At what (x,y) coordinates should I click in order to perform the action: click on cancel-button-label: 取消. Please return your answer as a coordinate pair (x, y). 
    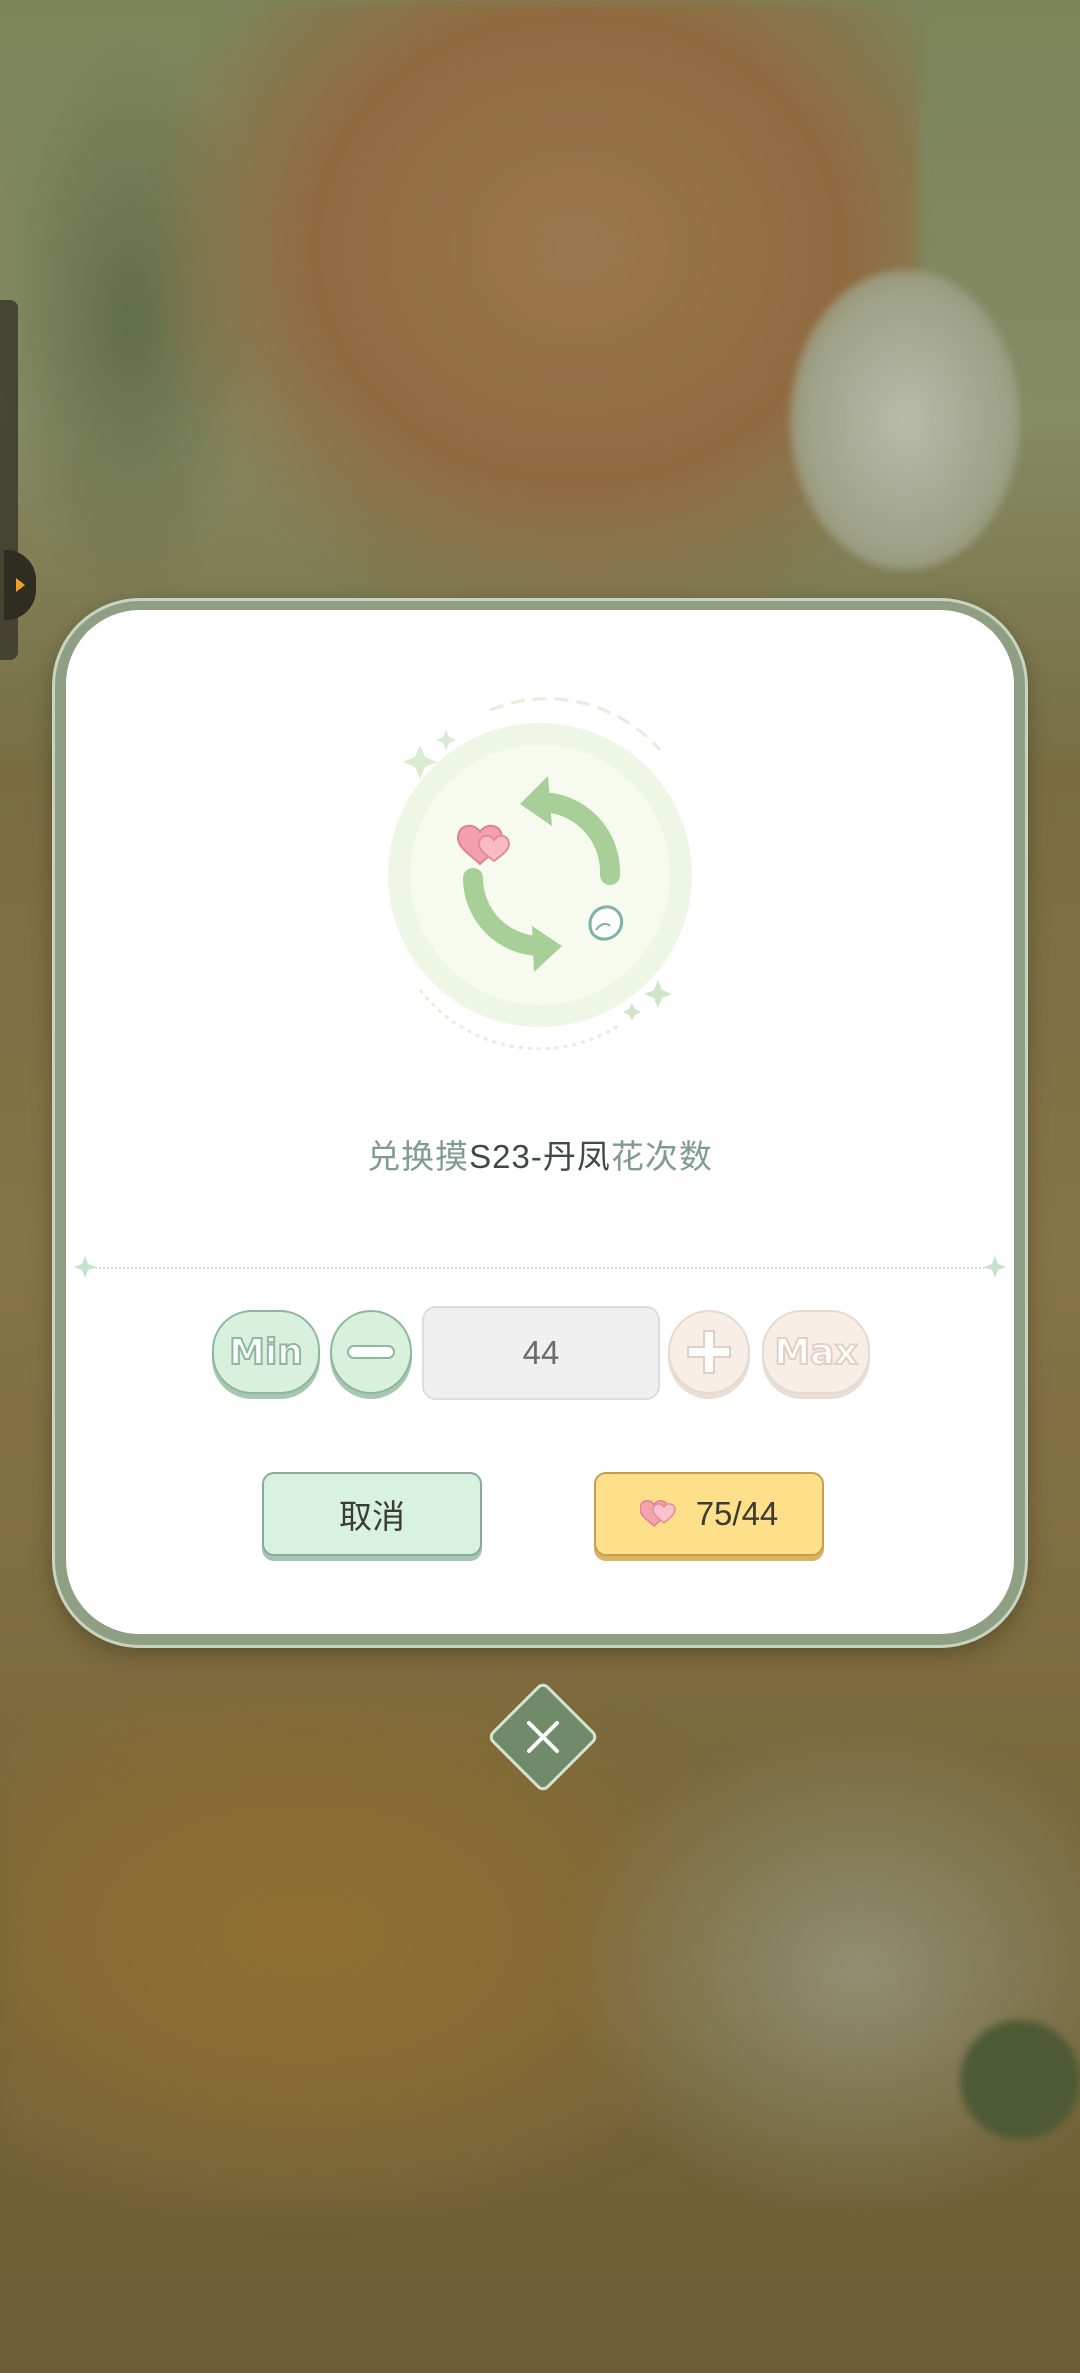
    Looking at the image, I should click on (372, 1516).